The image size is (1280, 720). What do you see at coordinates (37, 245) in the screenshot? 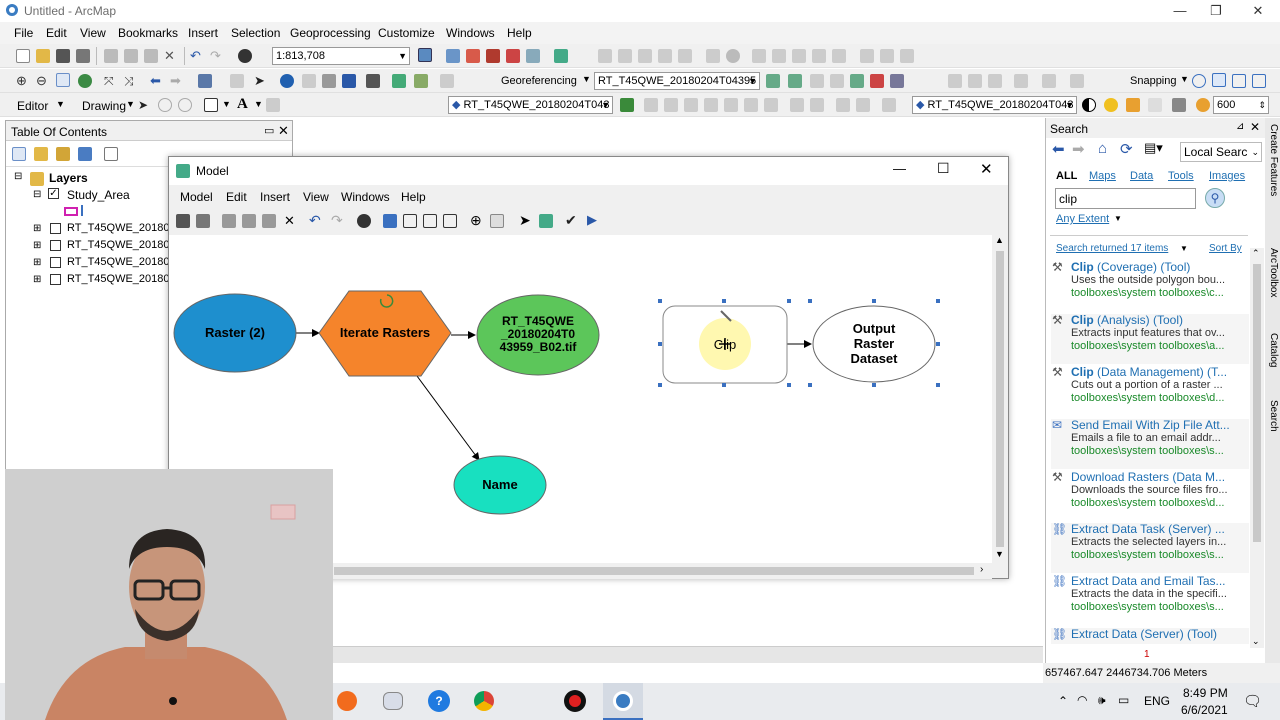
I see `raster-2-expand-icon: ⊞` at bounding box center [37, 245].